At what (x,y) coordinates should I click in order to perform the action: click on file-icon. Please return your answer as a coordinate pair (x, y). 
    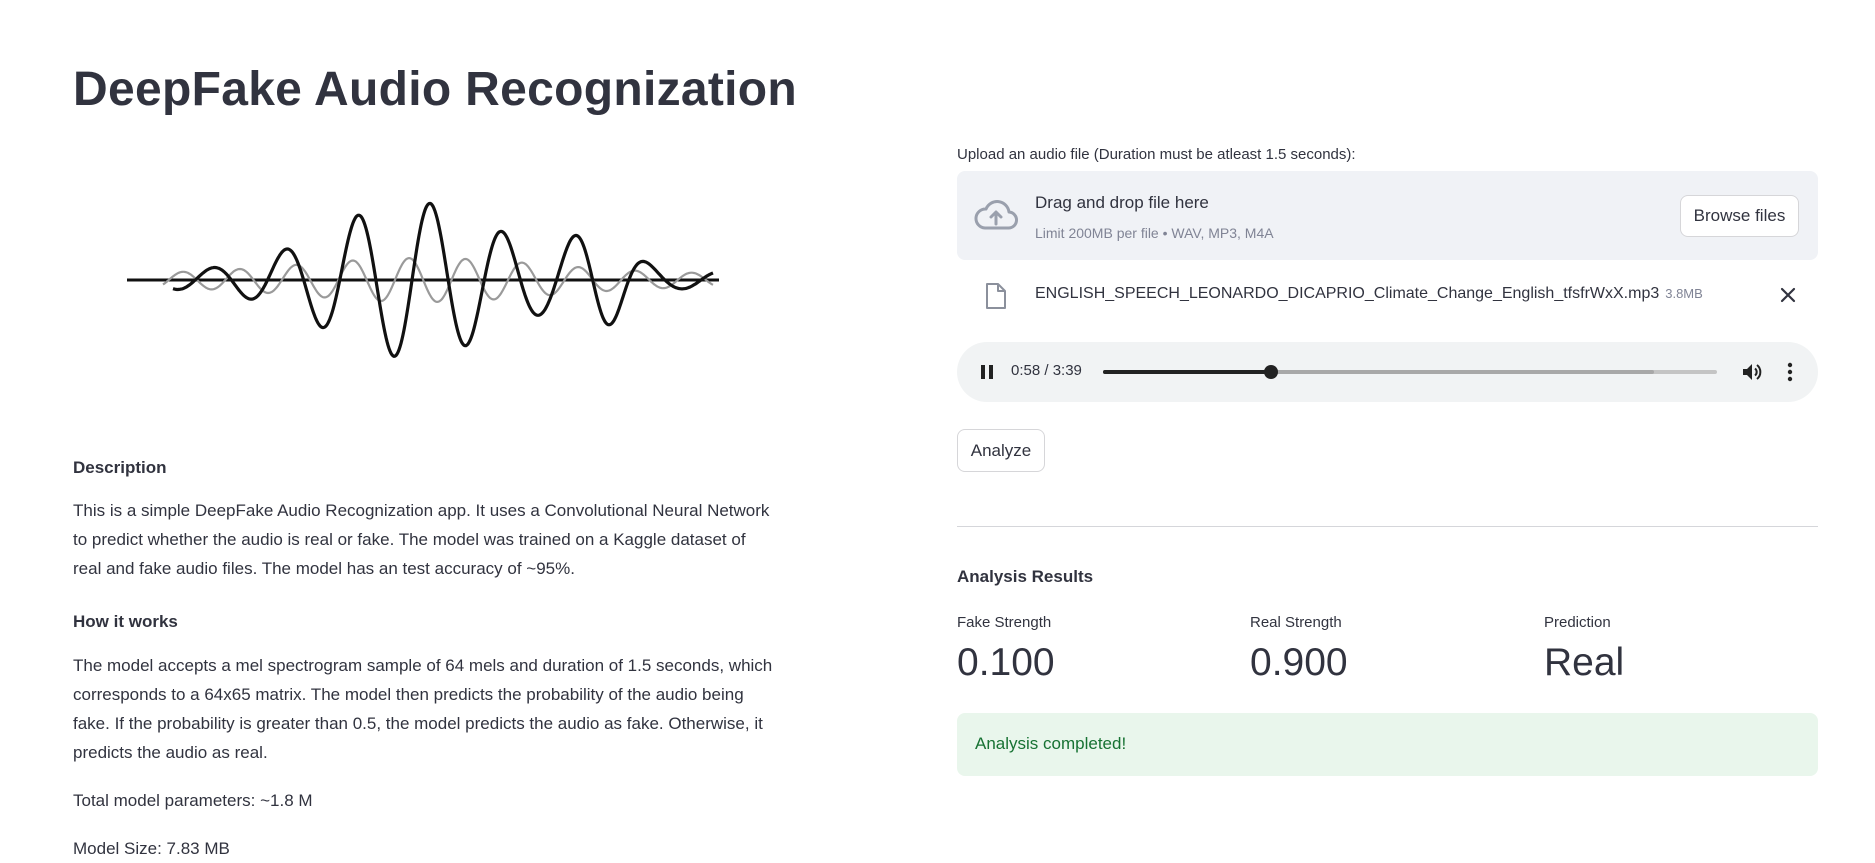
    Looking at the image, I should click on (996, 296).